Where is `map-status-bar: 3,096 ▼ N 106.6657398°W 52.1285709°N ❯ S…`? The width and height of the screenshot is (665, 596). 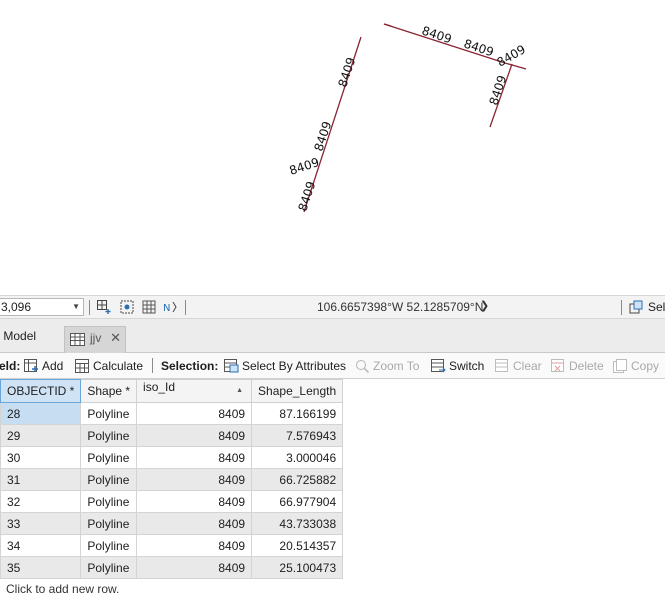
map-status-bar: 3,096 ▼ N 106.6657398°W 52.1285709°N ❯ S… is located at coordinates (332, 307).